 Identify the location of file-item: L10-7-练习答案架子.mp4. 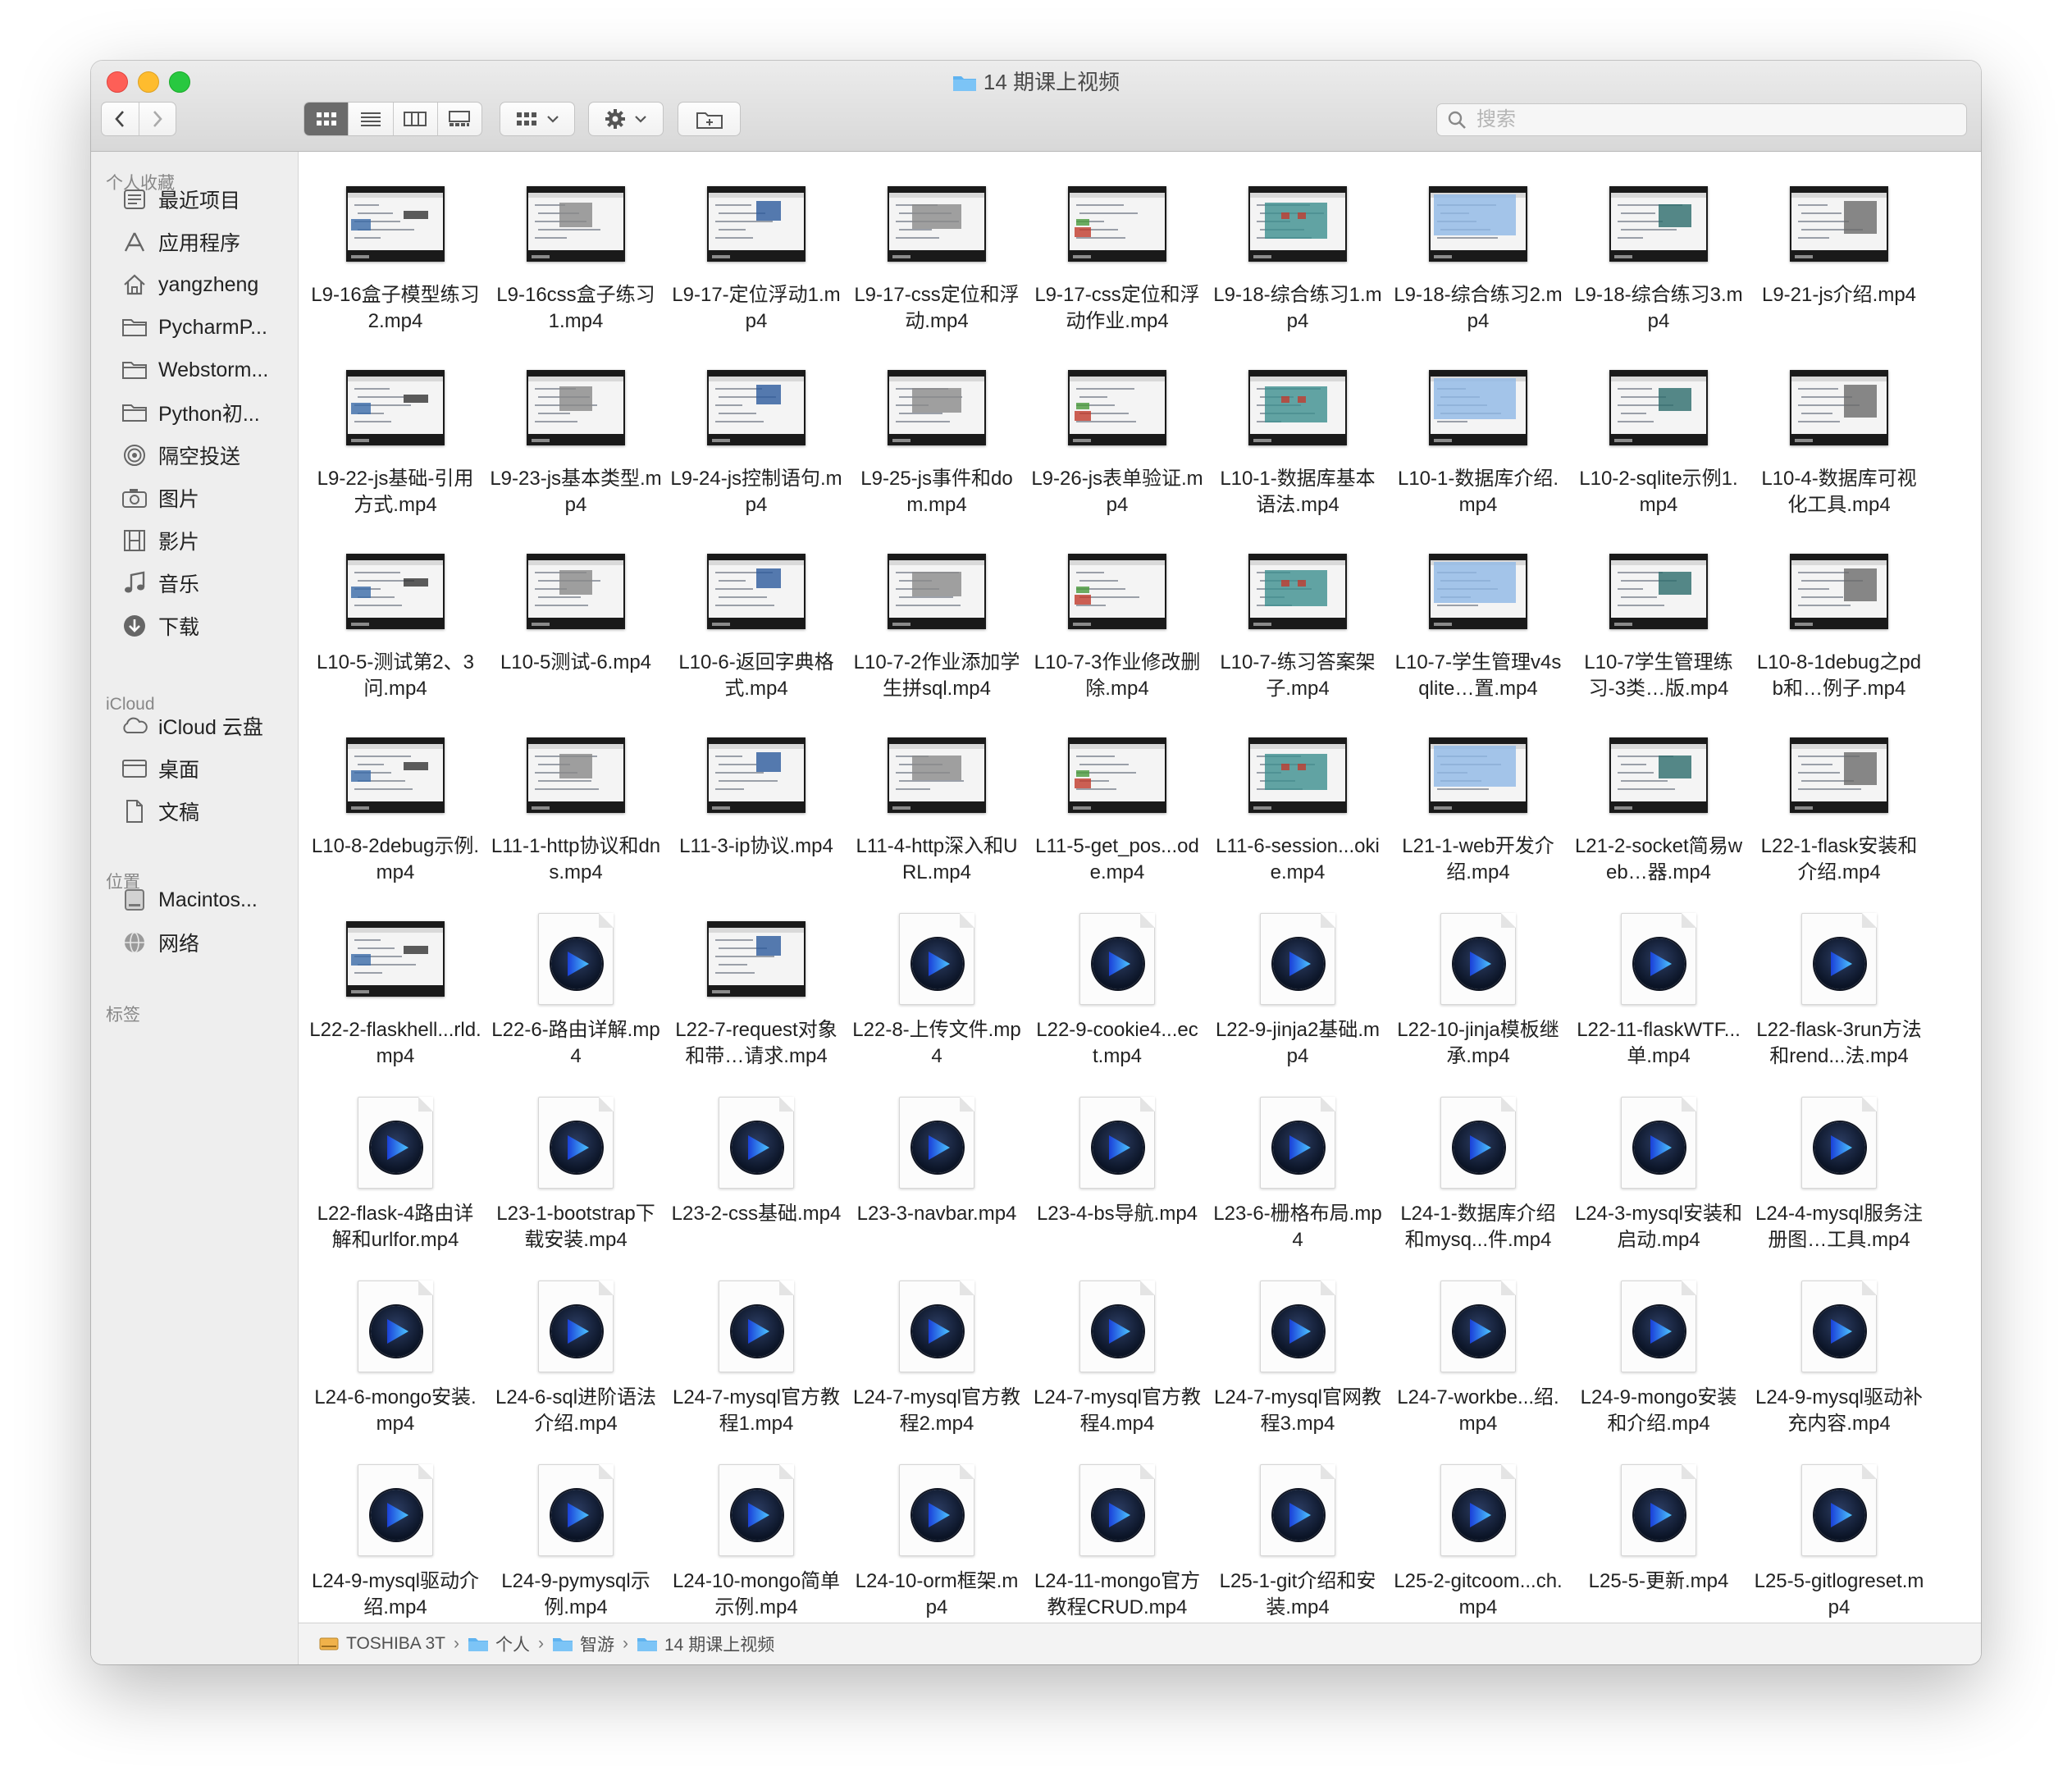
(1297, 630).